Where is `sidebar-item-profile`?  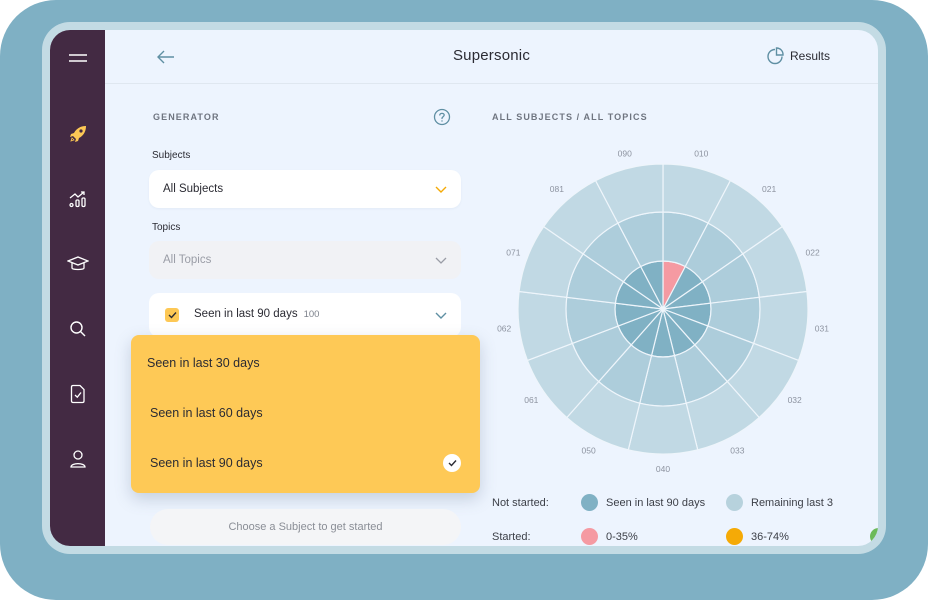
sidebar-item-profile is located at coordinates (77, 459).